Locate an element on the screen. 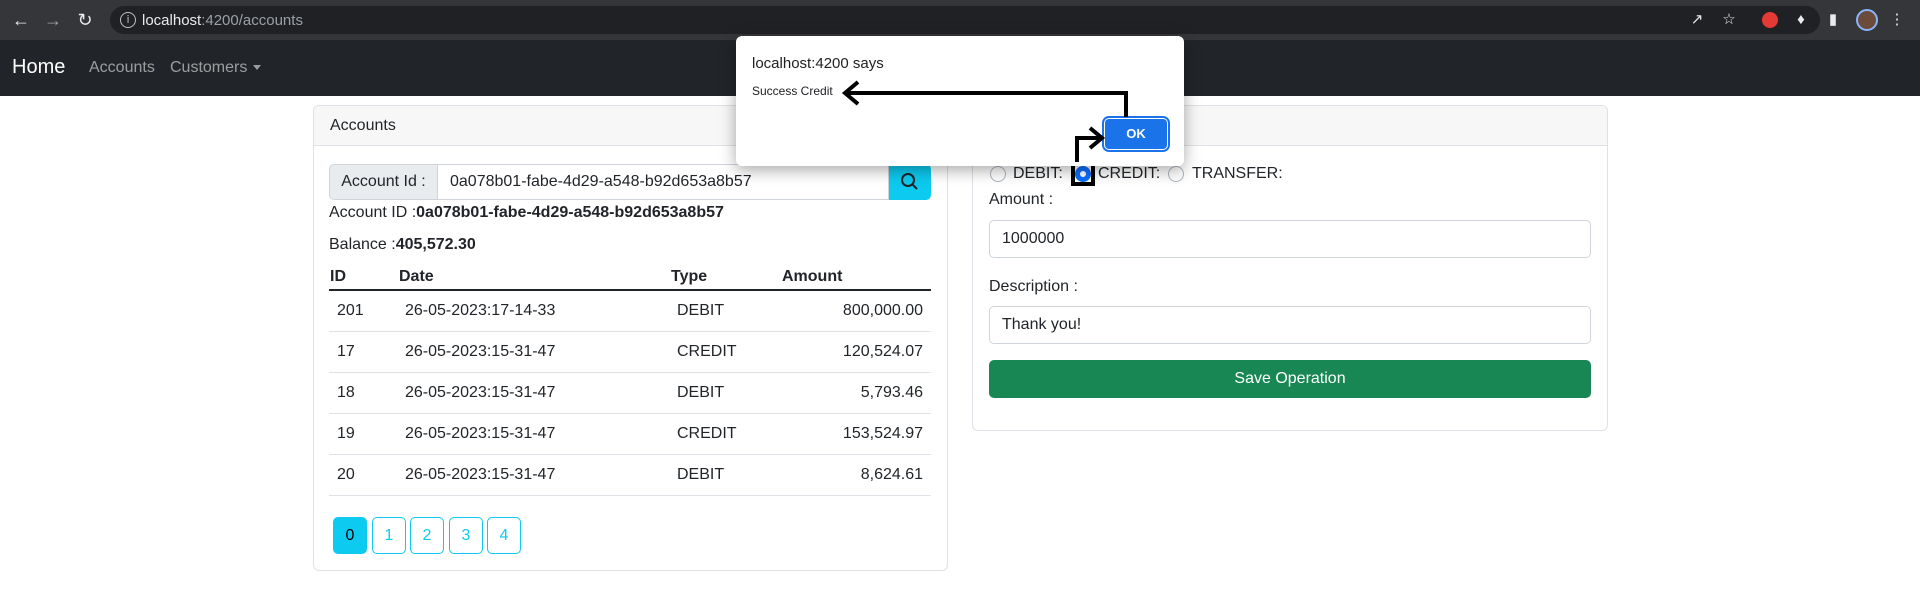 Image resolution: width=1920 pixels, height=613 pixels. arrow-ok-to-message is located at coordinates (984, 98).